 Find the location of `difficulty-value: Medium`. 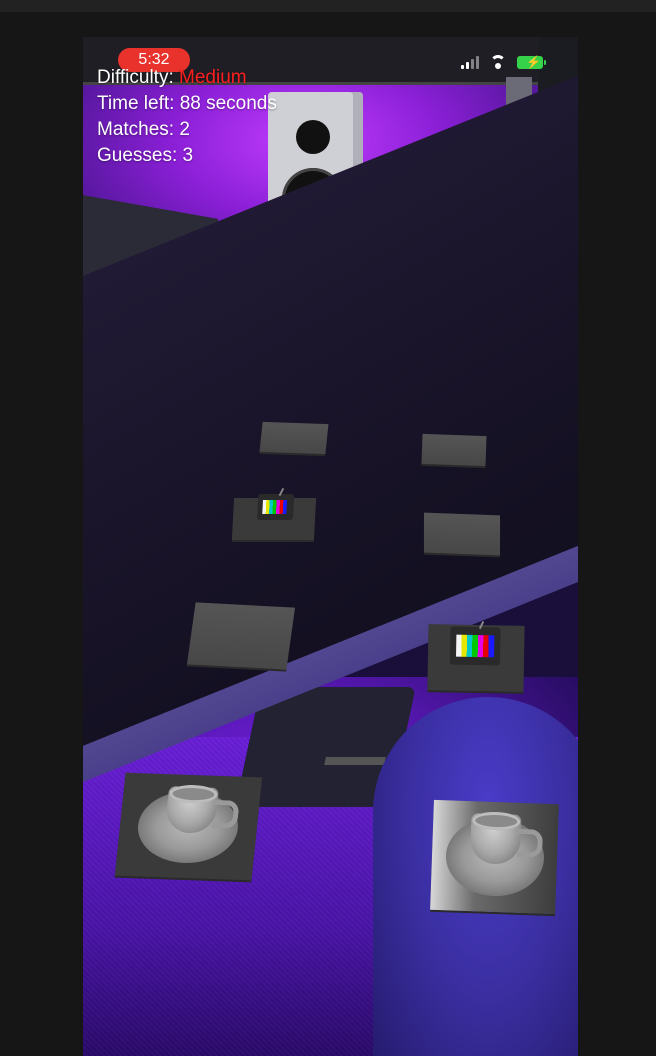

difficulty-value: Medium is located at coordinates (213, 77).